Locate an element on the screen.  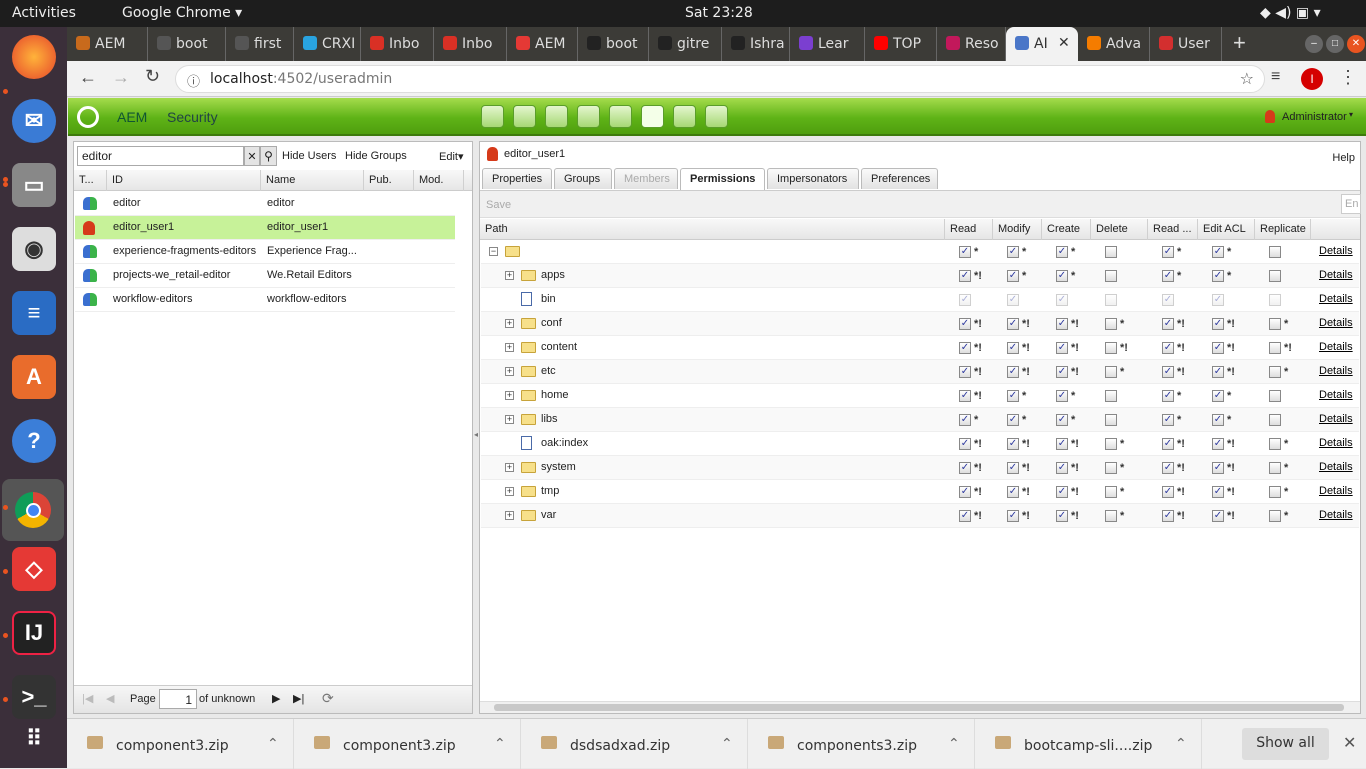
url-bar: ⓘ localhost:4502/useradmin ☆ is located at coordinates (720, 79).